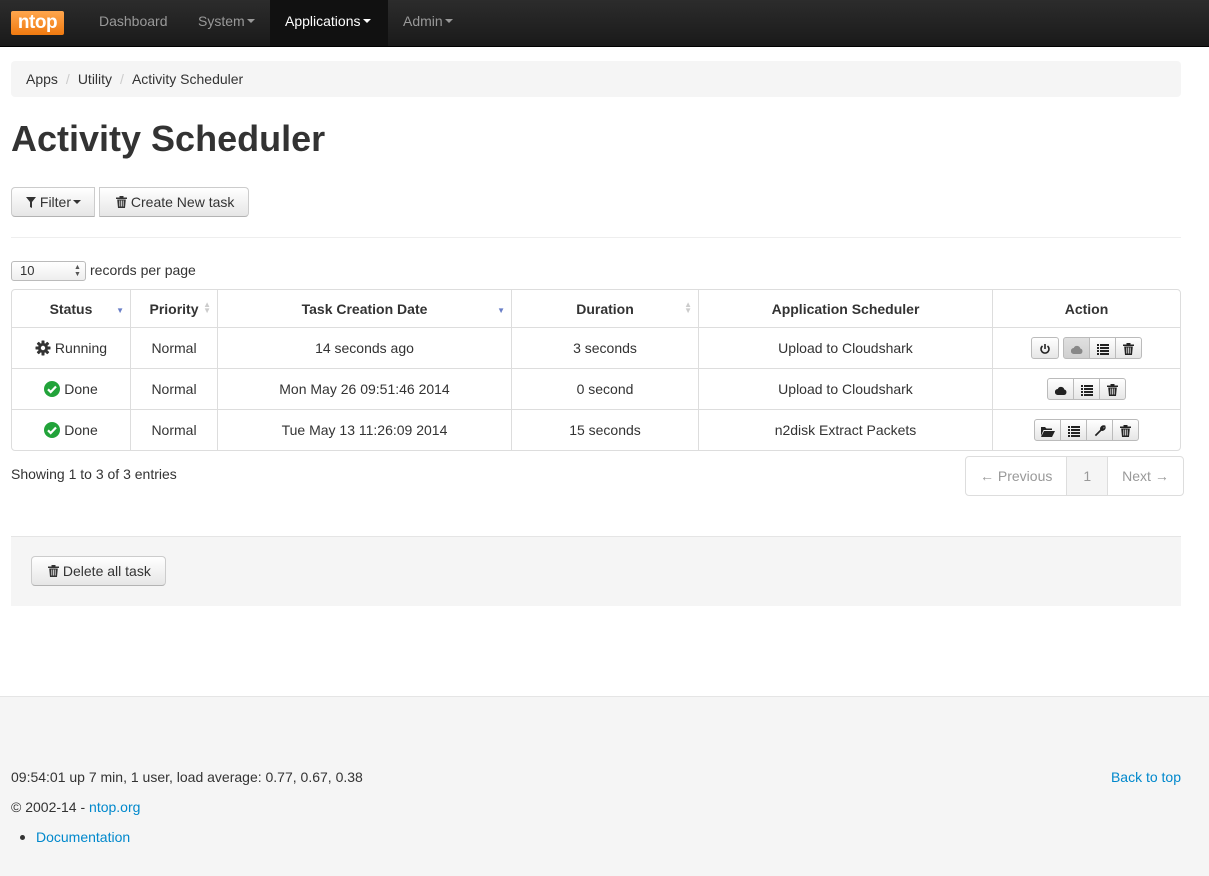 The height and width of the screenshot is (876, 1209). I want to click on column-application: Application Scheduler, so click(845, 308).